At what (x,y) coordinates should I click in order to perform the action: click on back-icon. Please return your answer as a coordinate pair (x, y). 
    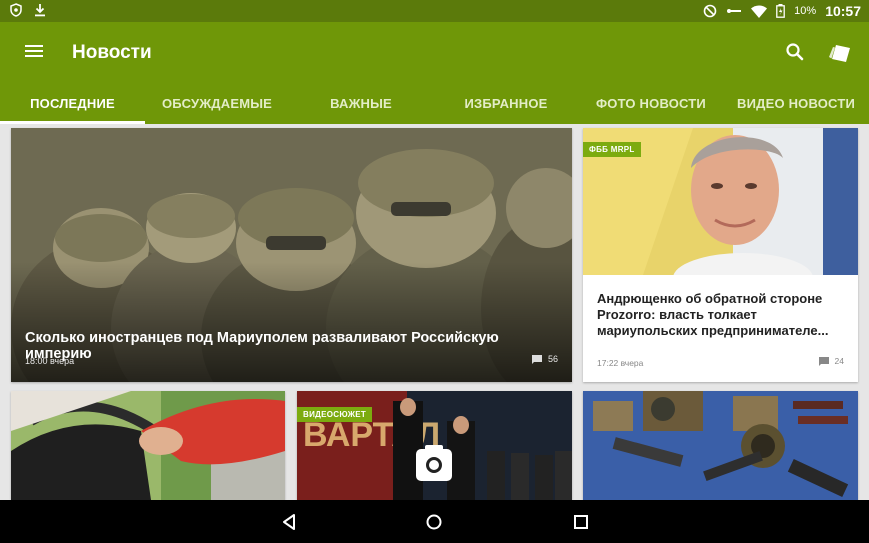
    Looking at the image, I should click on (289, 522).